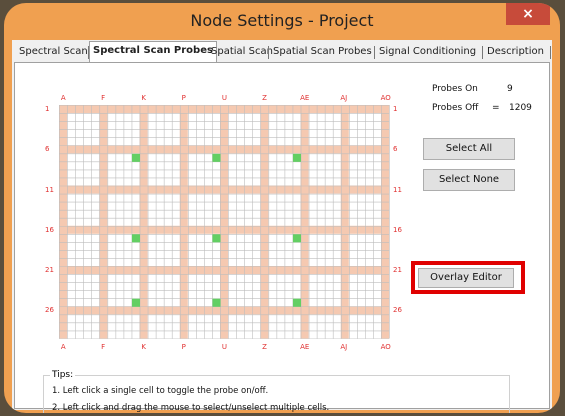 The image size is (565, 416). What do you see at coordinates (515, 52) in the screenshot?
I see `tab-description: Description` at bounding box center [515, 52].